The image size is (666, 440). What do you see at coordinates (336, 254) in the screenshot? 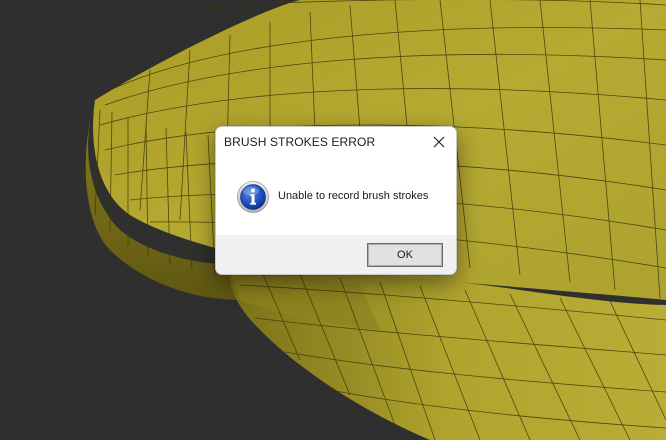
I see `dialog-footer: OK` at bounding box center [336, 254].